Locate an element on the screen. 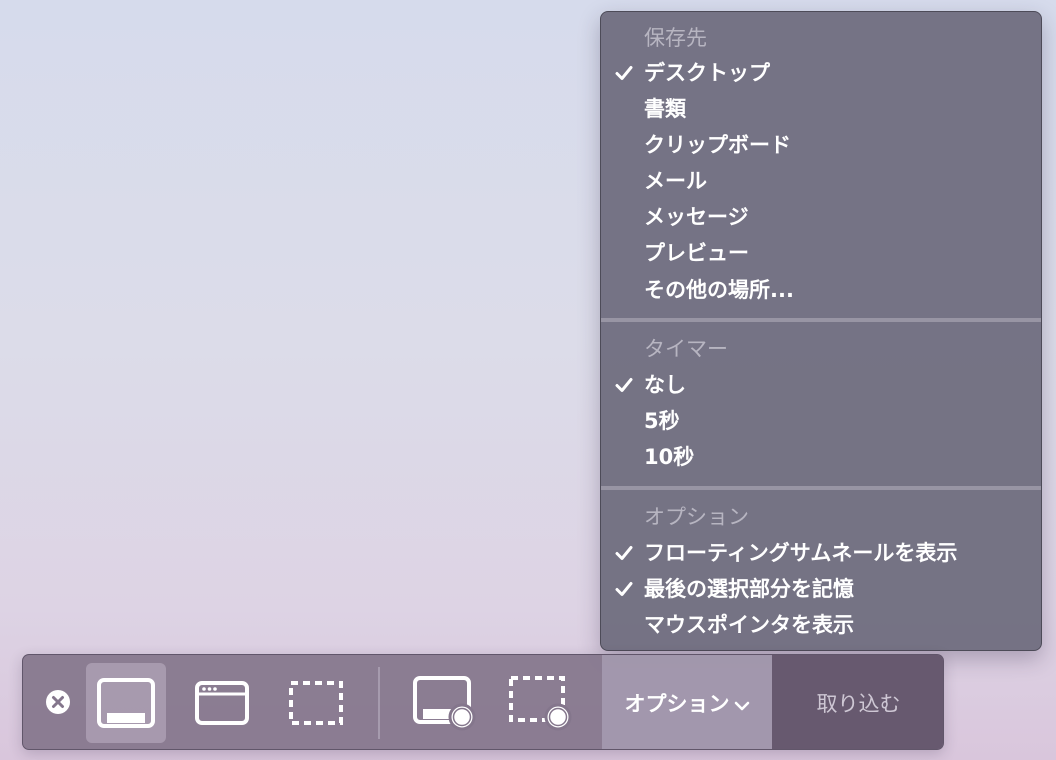 Image resolution: width=1056 pixels, height=760 pixels. menu-item-label: 5秒 is located at coordinates (662, 421).